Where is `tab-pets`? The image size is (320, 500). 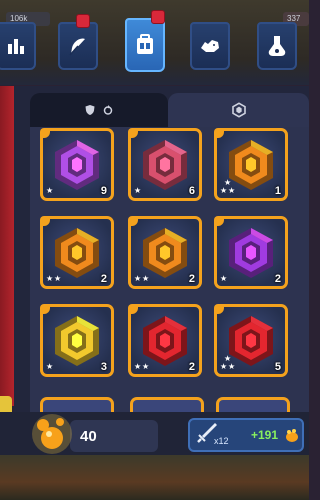
tab-pets is located at coordinates (210, 46).